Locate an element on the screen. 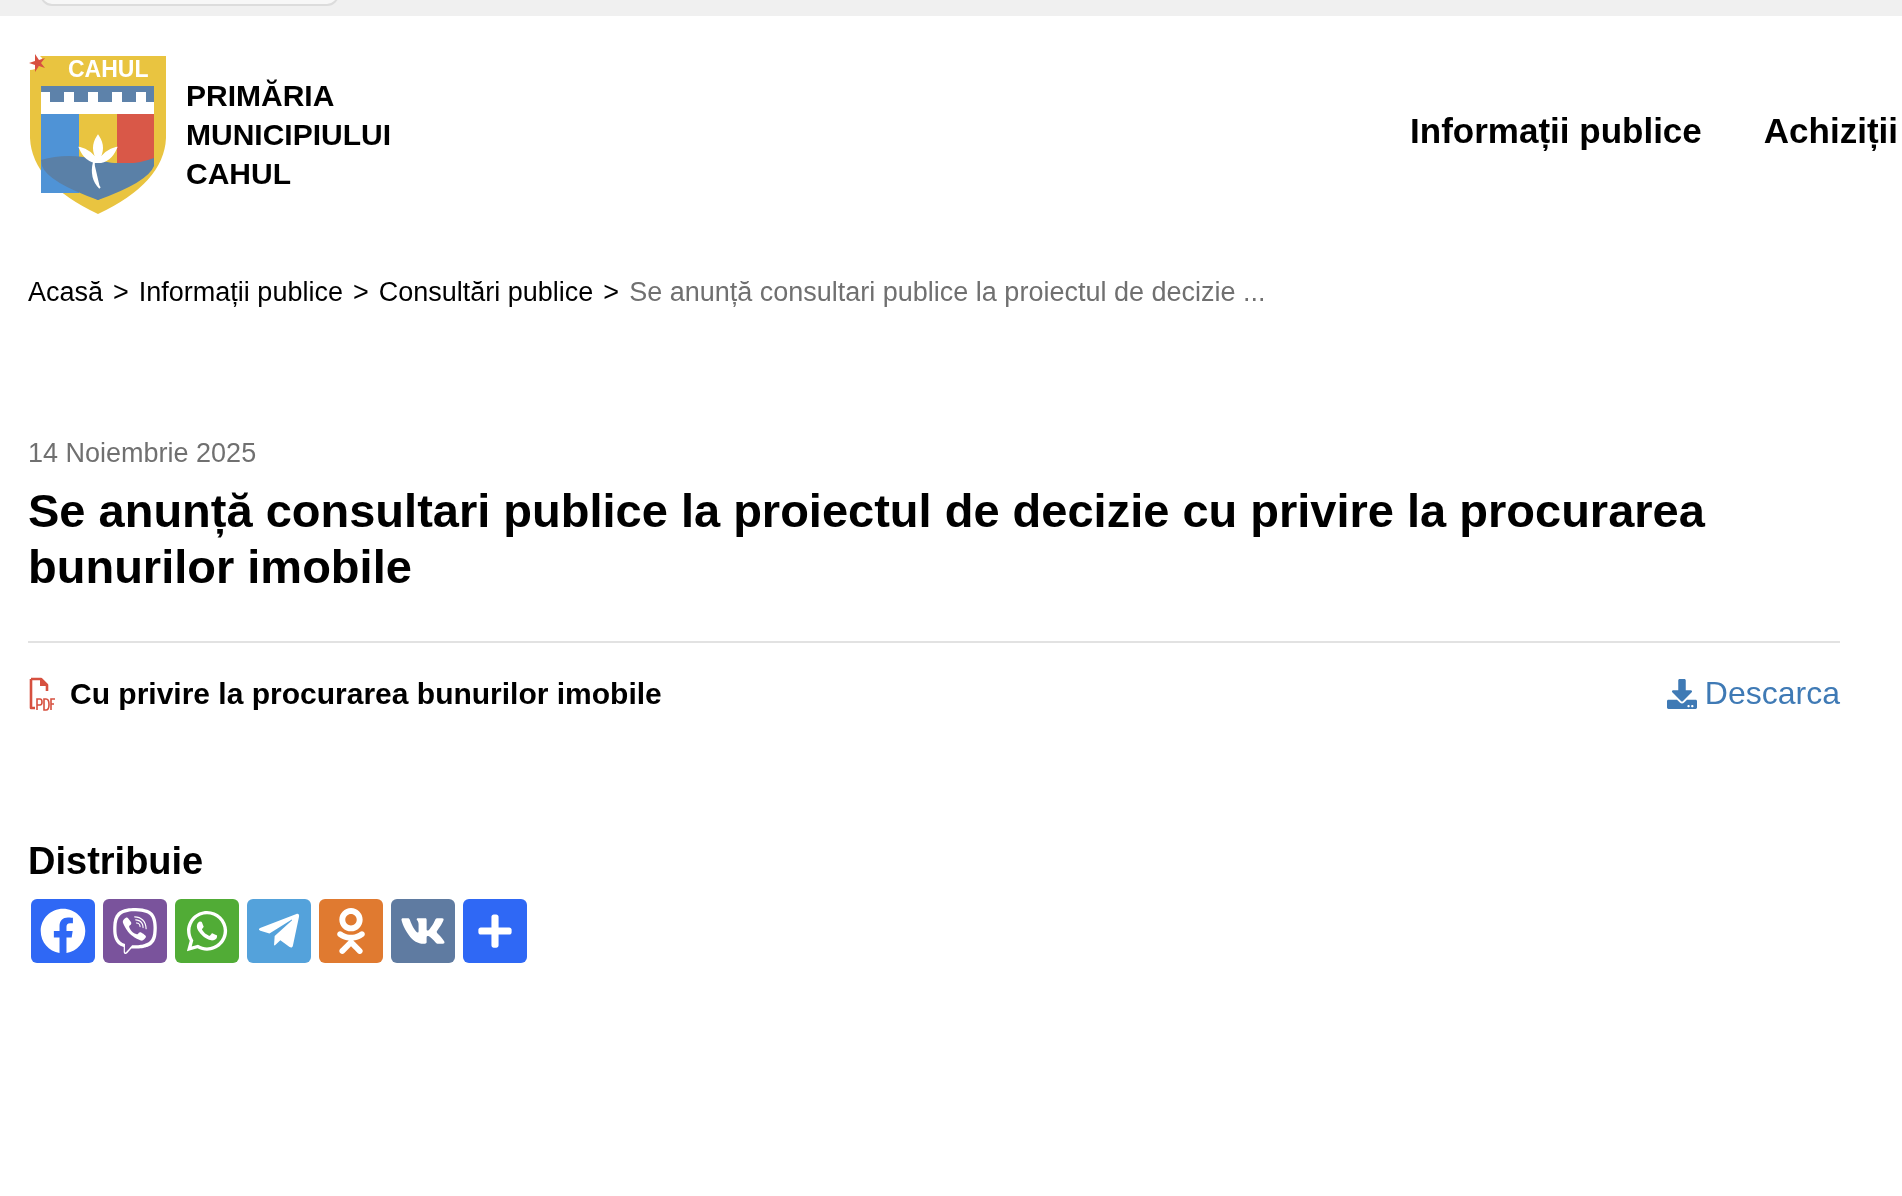  whatsapp-share-button is located at coordinates (207, 931).